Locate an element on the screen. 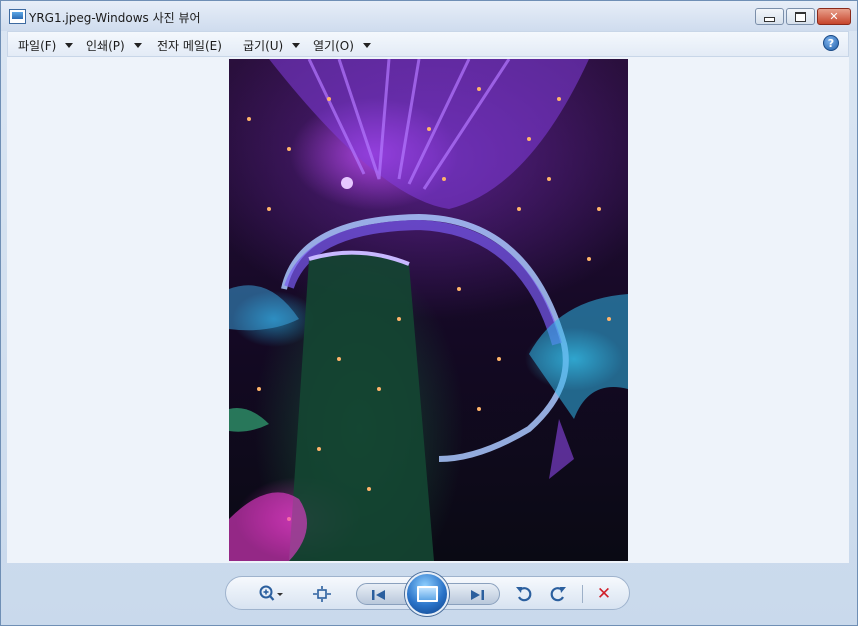 This screenshot has height=626, width=858. menu-email: 전자 메일(E) is located at coordinates (189, 45).